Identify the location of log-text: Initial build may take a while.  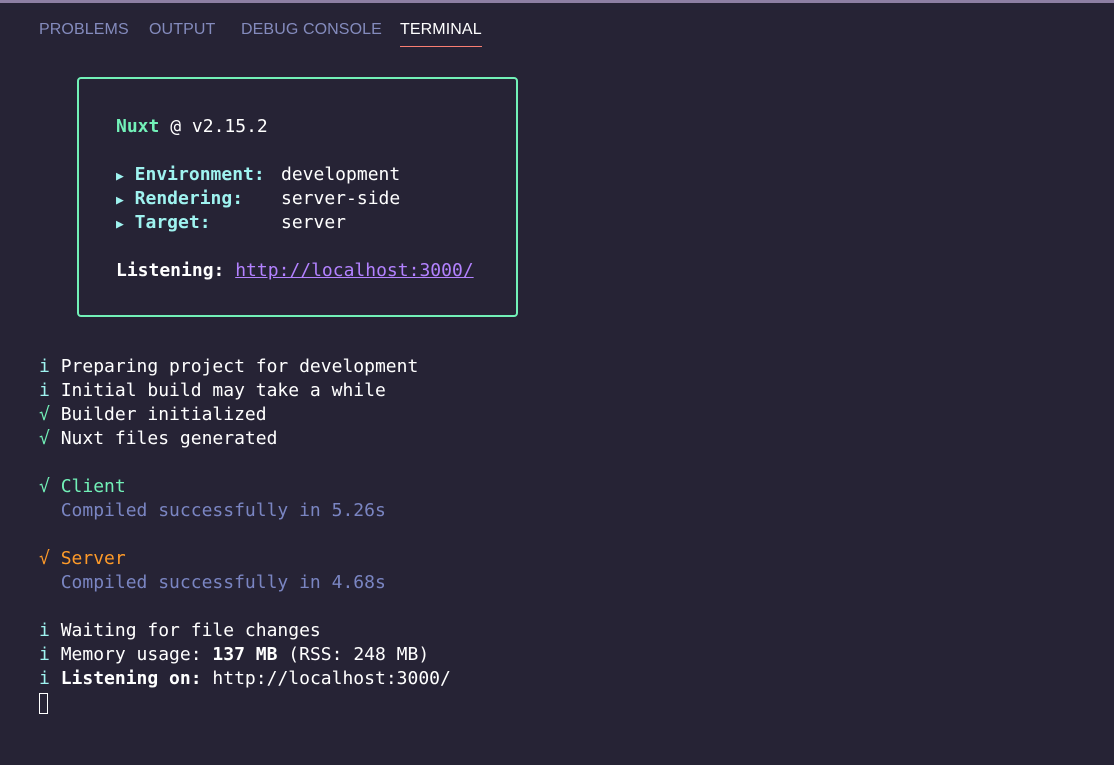
(223, 390).